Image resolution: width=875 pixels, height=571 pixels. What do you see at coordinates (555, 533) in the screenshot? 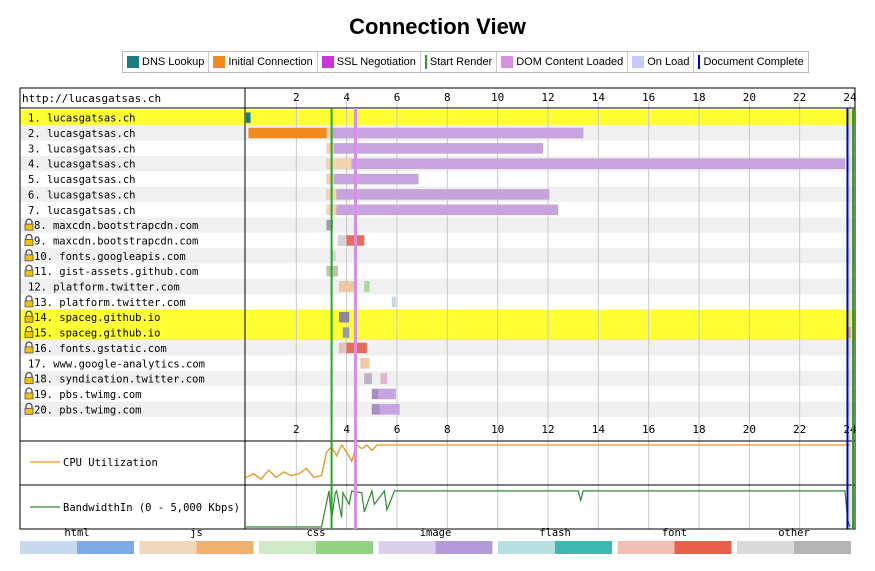
I see `type-legend-label: flash` at bounding box center [555, 533].